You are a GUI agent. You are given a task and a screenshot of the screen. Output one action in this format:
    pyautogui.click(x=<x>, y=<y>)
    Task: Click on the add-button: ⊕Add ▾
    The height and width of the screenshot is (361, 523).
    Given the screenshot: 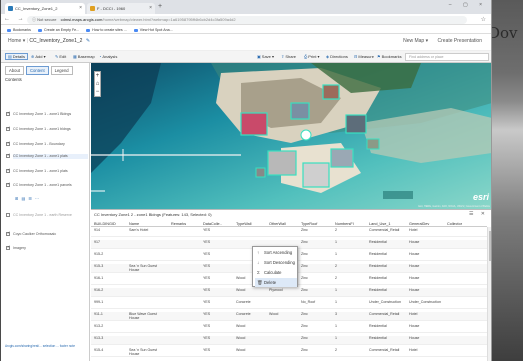 What is the action you would take?
    pyautogui.click(x=38, y=56)
    